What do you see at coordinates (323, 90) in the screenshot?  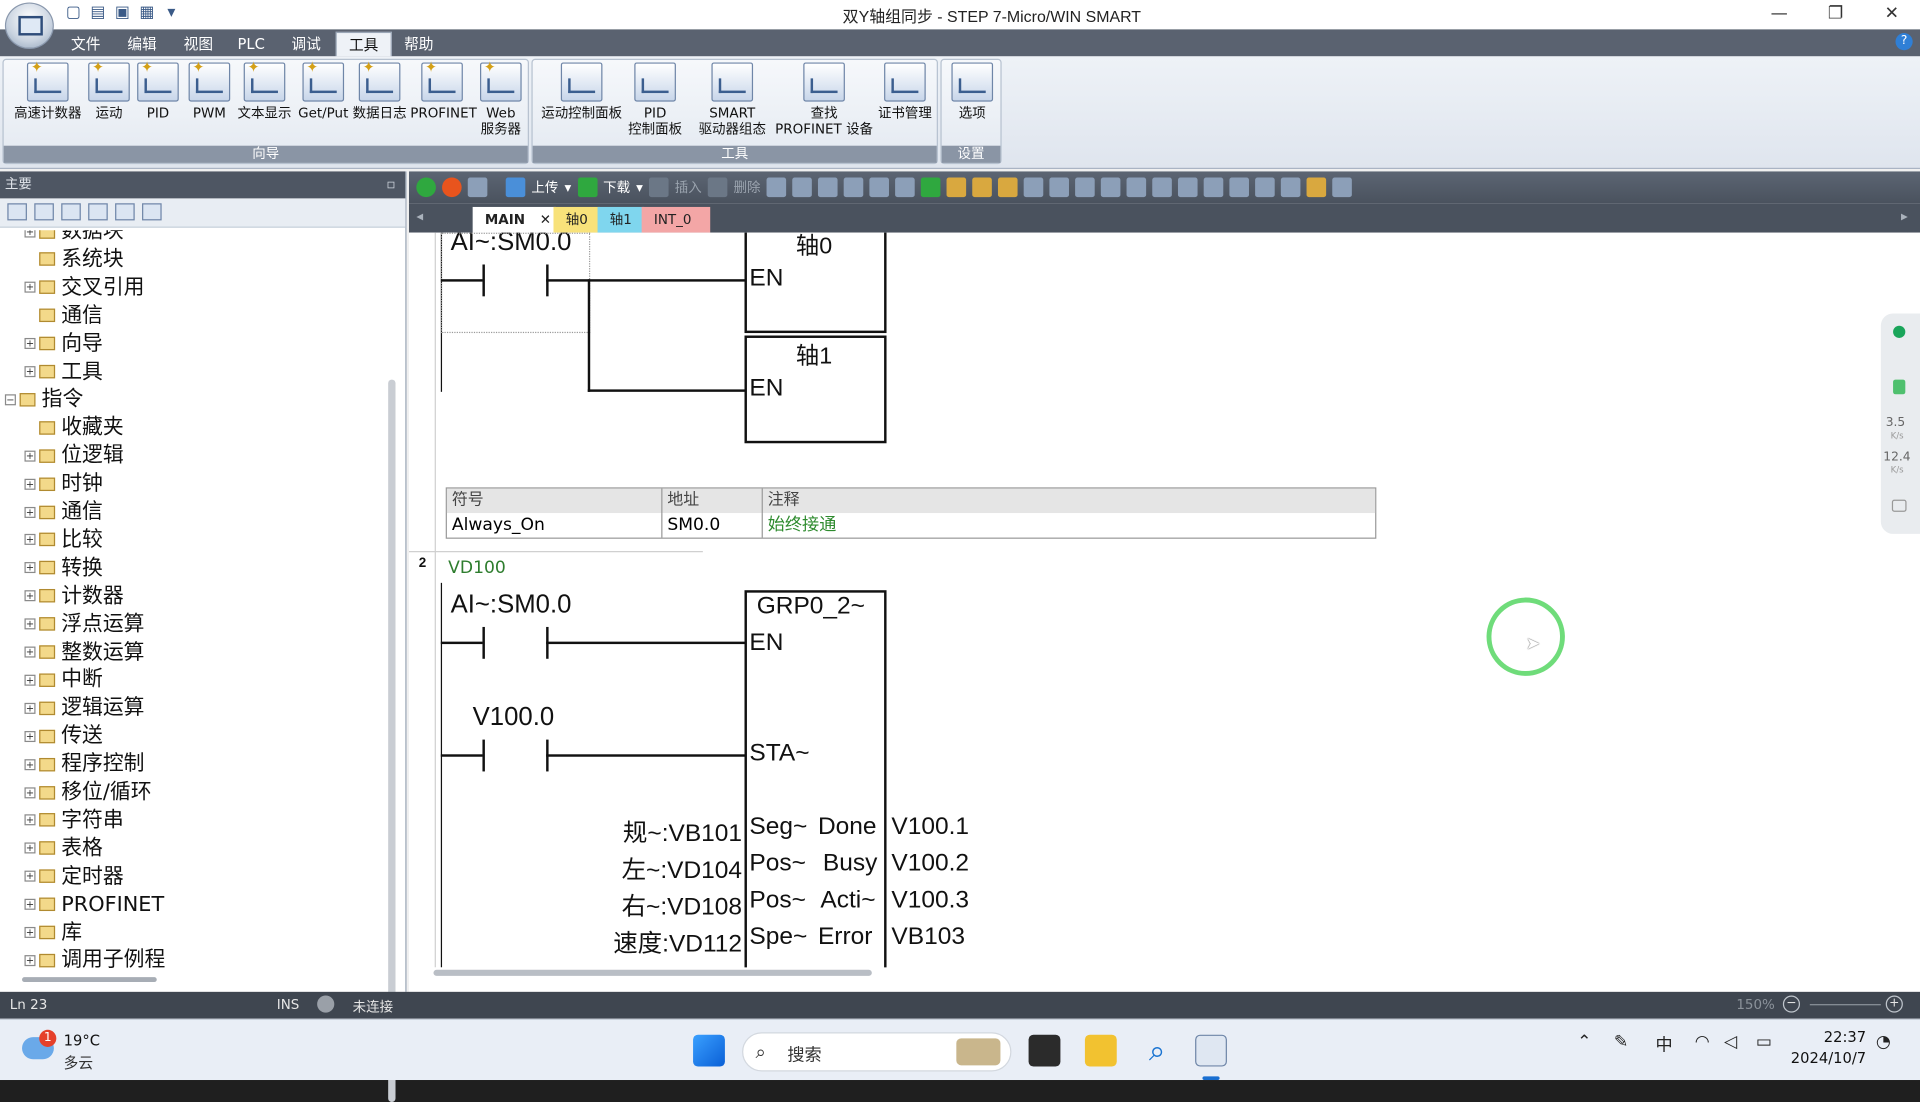 I see `getput-wizard-button: Get/Put` at bounding box center [323, 90].